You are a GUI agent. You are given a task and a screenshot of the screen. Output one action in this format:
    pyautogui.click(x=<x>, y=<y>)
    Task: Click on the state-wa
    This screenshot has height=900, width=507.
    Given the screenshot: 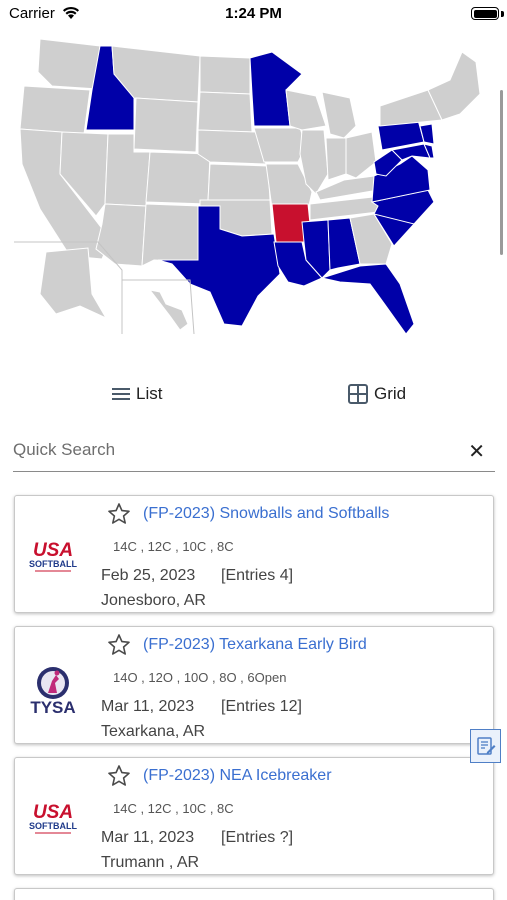 What is the action you would take?
    pyautogui.click(x=69, y=64)
    